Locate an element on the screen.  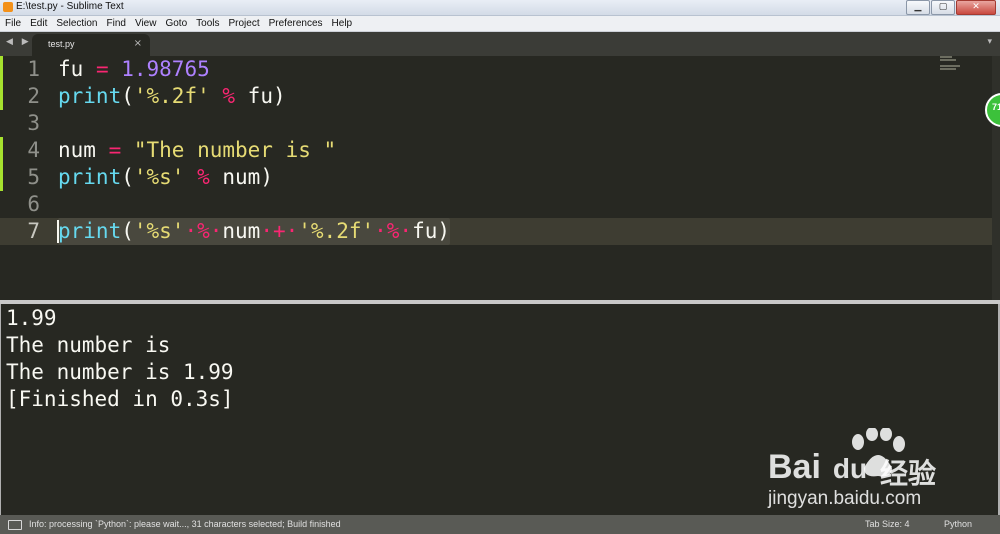
window-title: E:\test.py - Sublime Text is located at coordinates (70, 6).